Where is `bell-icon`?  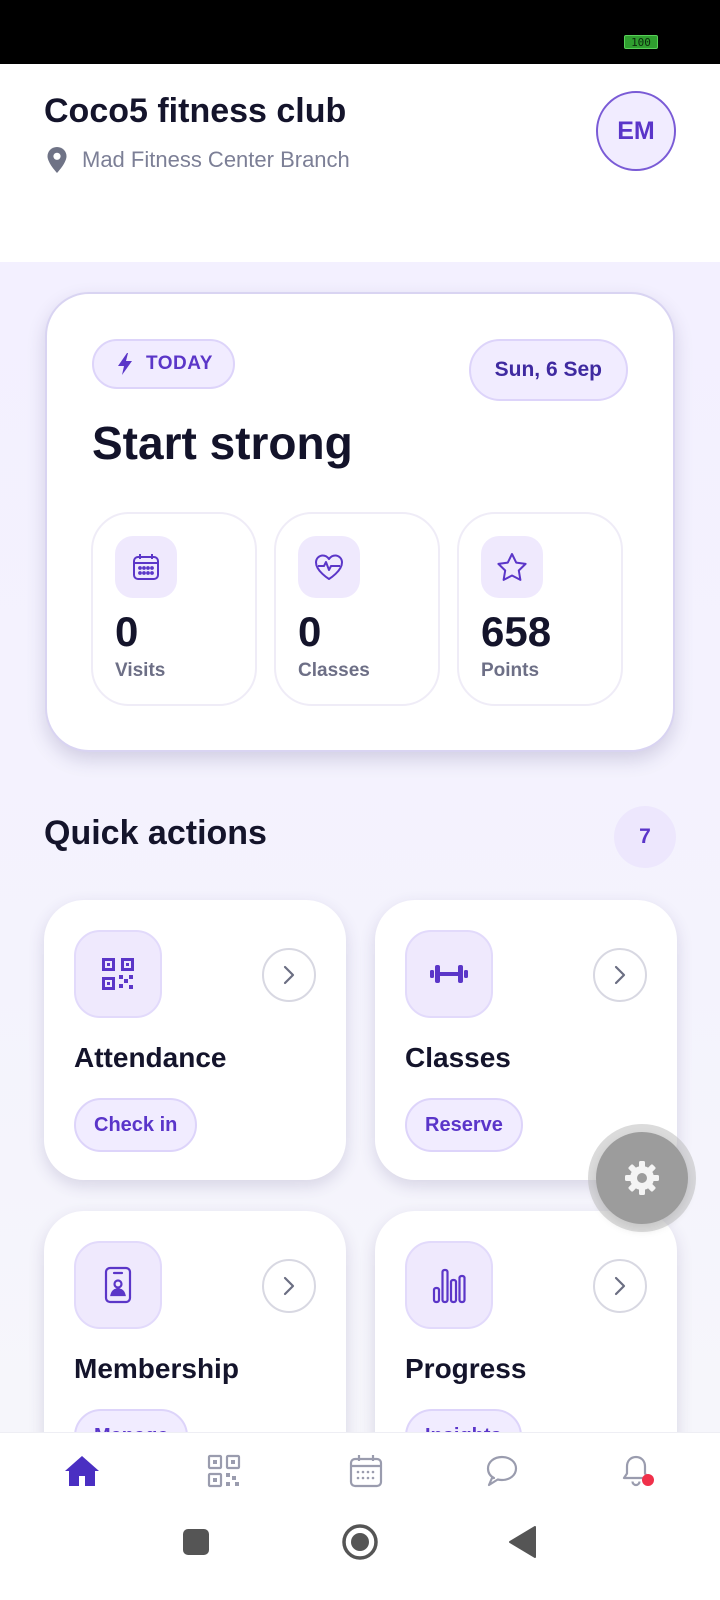 bell-icon is located at coordinates (638, 1471).